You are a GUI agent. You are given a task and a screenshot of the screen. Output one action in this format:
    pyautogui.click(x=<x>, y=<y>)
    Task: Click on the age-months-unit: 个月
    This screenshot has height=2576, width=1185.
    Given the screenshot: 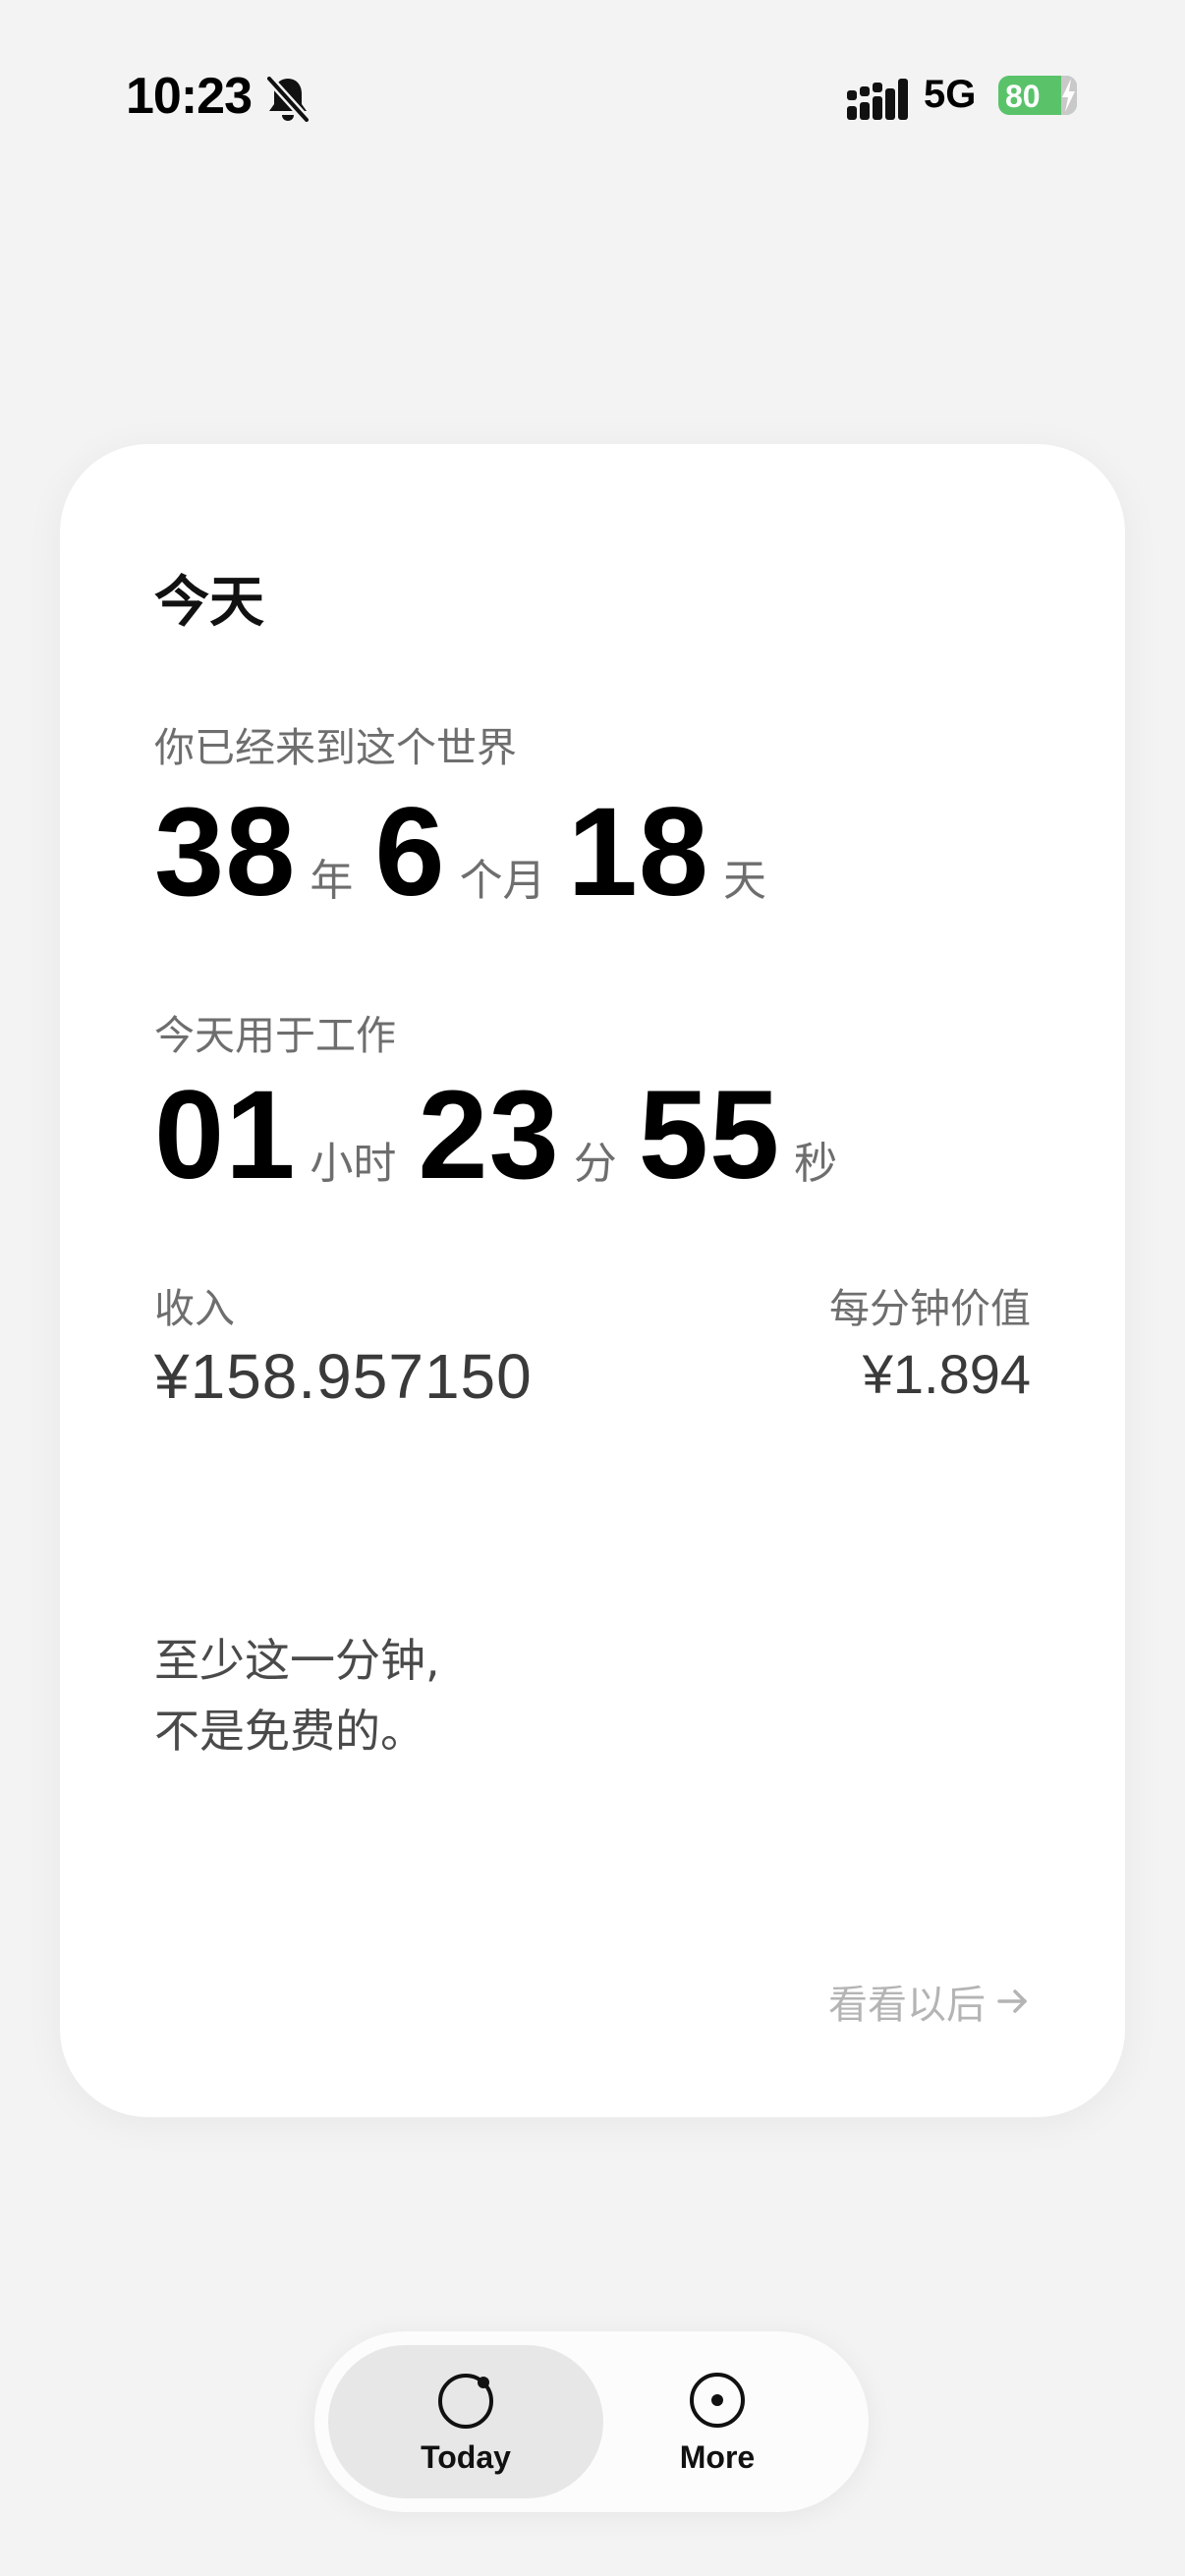 What is the action you would take?
    pyautogui.click(x=503, y=881)
    